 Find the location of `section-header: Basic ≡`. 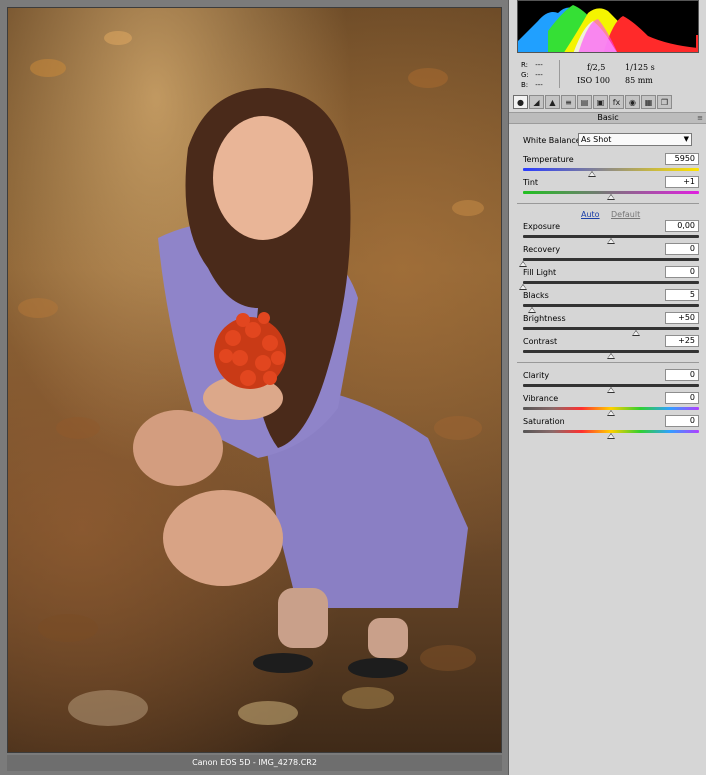

section-header: Basic ≡ is located at coordinates (607, 118).